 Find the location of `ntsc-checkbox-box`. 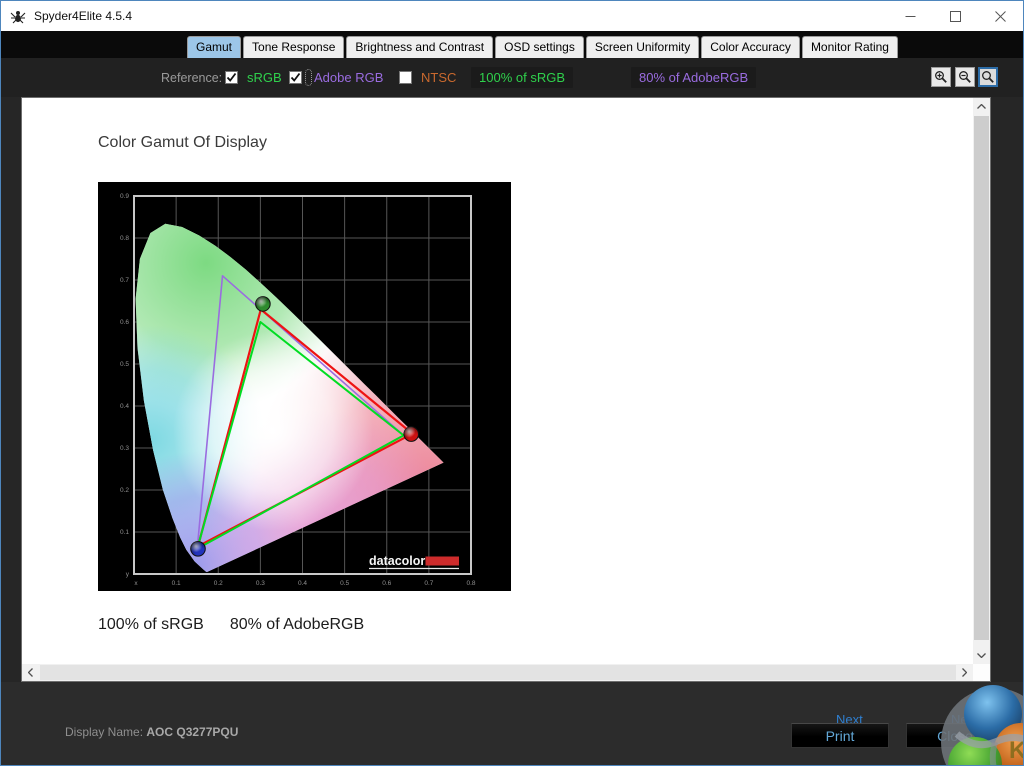

ntsc-checkbox-box is located at coordinates (405, 77).